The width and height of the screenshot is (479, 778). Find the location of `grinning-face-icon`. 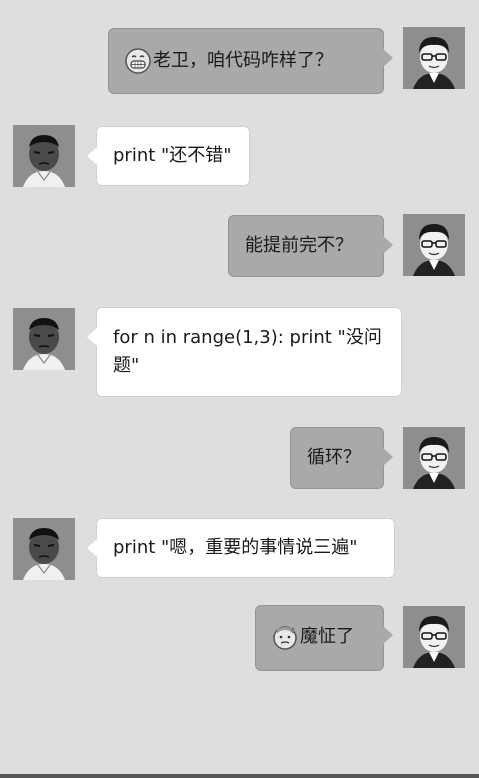

grinning-face-icon is located at coordinates (138, 61).